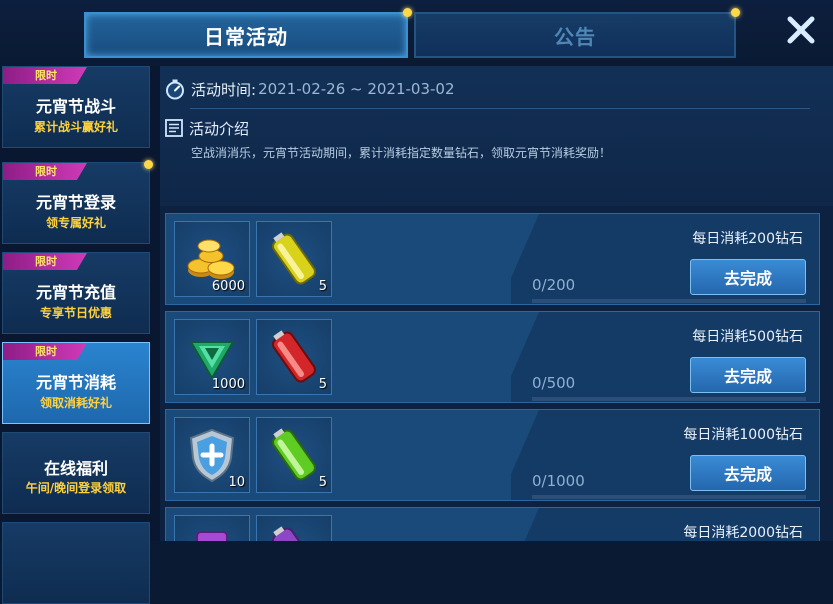 Image resolution: width=833 pixels, height=604 pixels. What do you see at coordinates (492, 524) in the screenshot?
I see `task-row: 每日消耗2000钻石` at bounding box center [492, 524].